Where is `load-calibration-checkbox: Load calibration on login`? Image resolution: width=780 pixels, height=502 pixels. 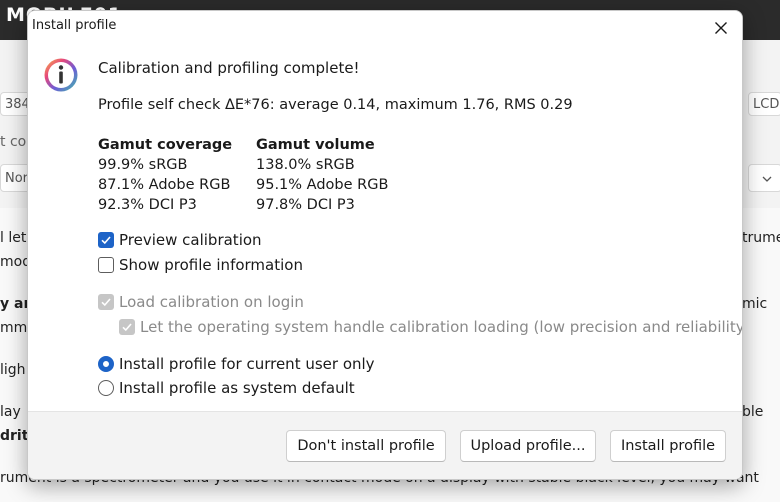 load-calibration-checkbox: Load calibration on login is located at coordinates (201, 302).